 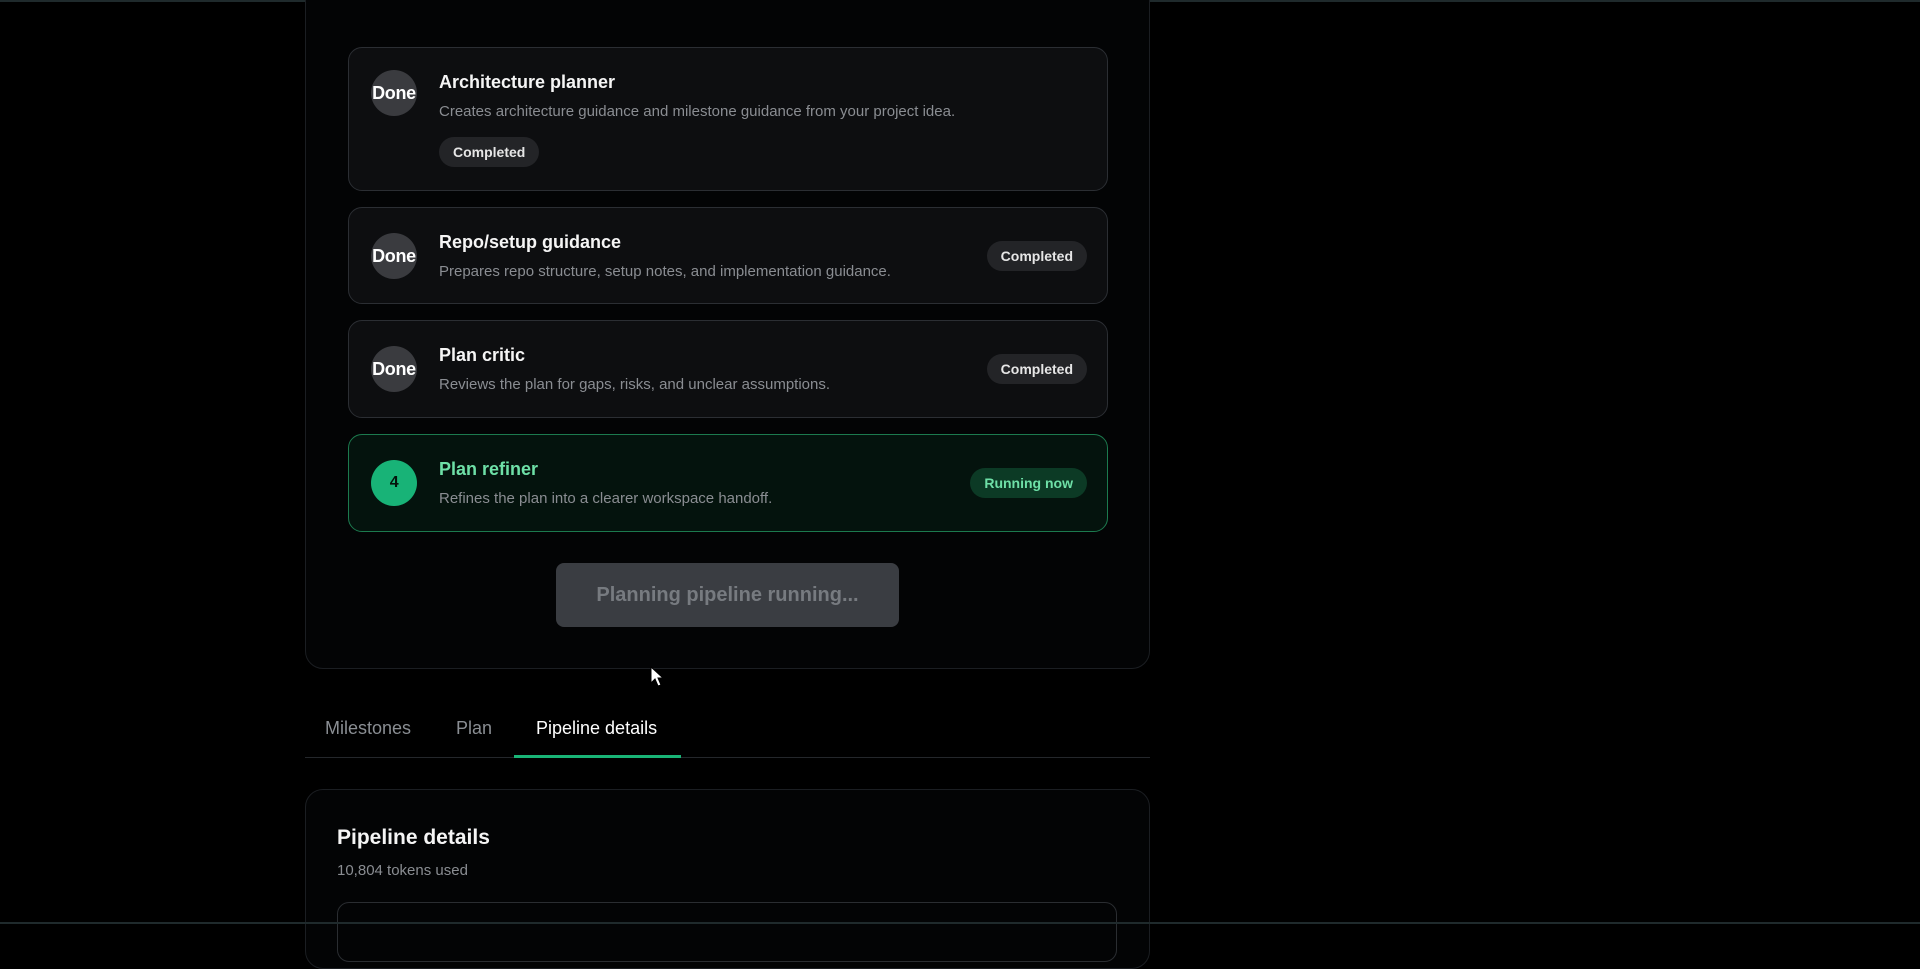 I want to click on tab-bar: Milestones Plan Pipeline details, so click(x=727, y=729).